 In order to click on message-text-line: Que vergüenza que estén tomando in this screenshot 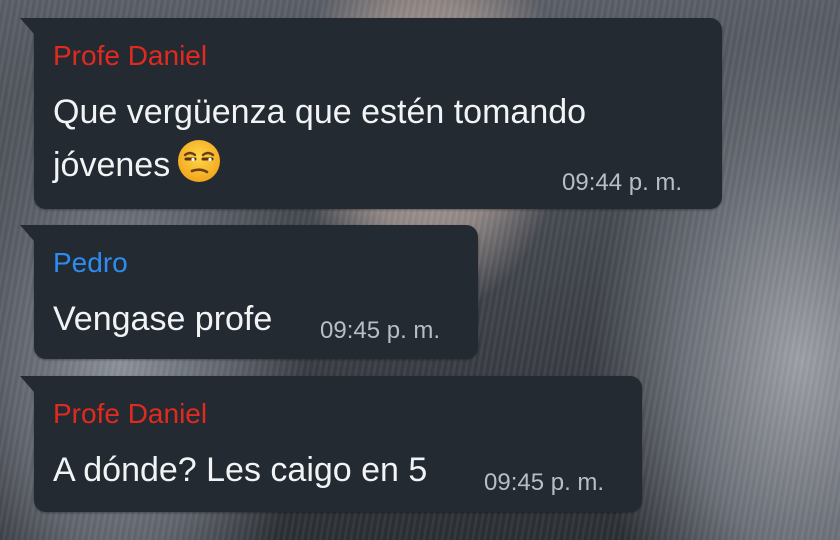, I will do `click(320, 112)`.